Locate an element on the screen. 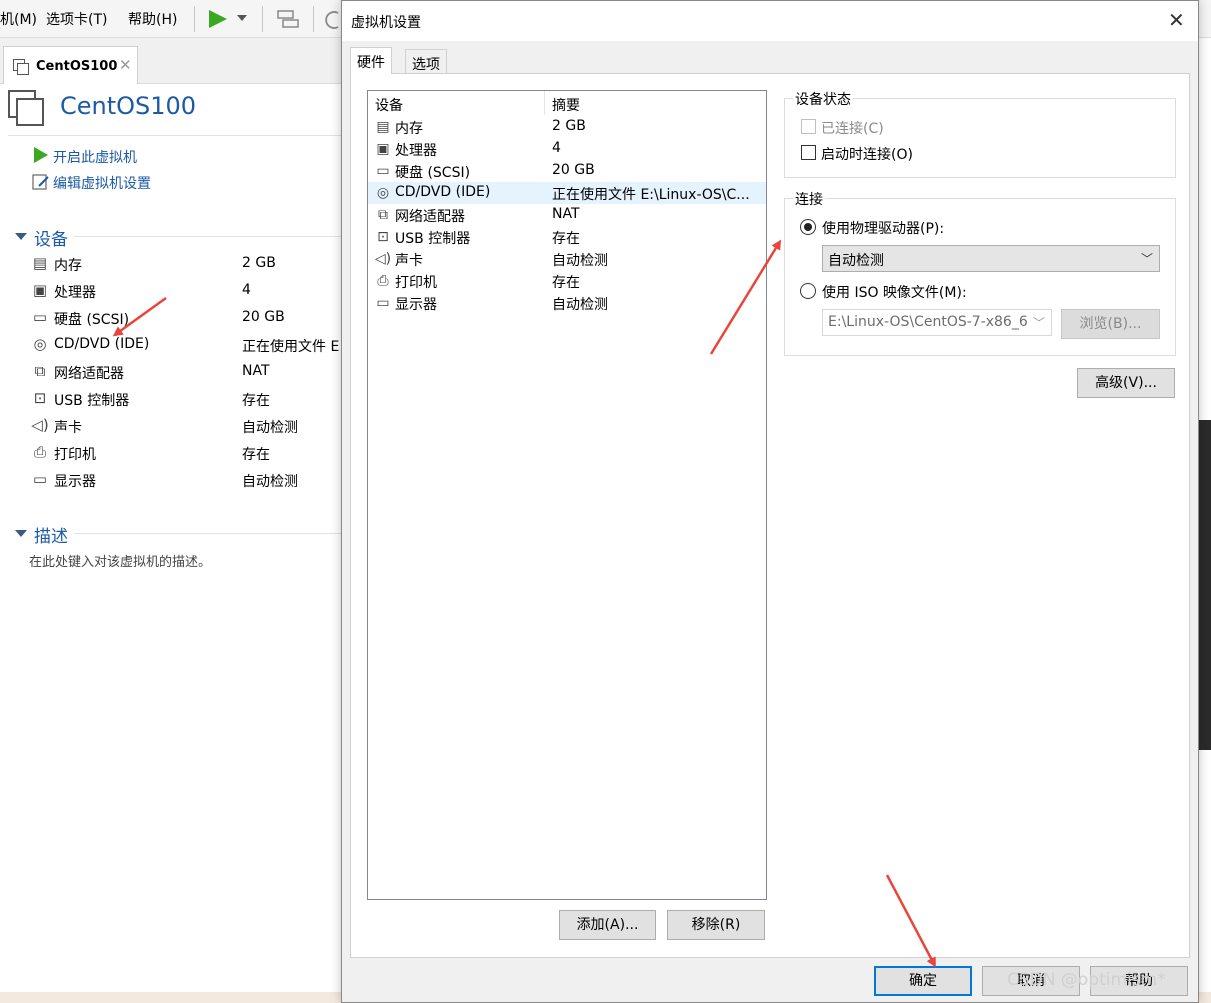 Image resolution: width=1211 pixels, height=1003 pixels. list-item: ▭ 显示器 自动检测 is located at coordinates (567, 303).